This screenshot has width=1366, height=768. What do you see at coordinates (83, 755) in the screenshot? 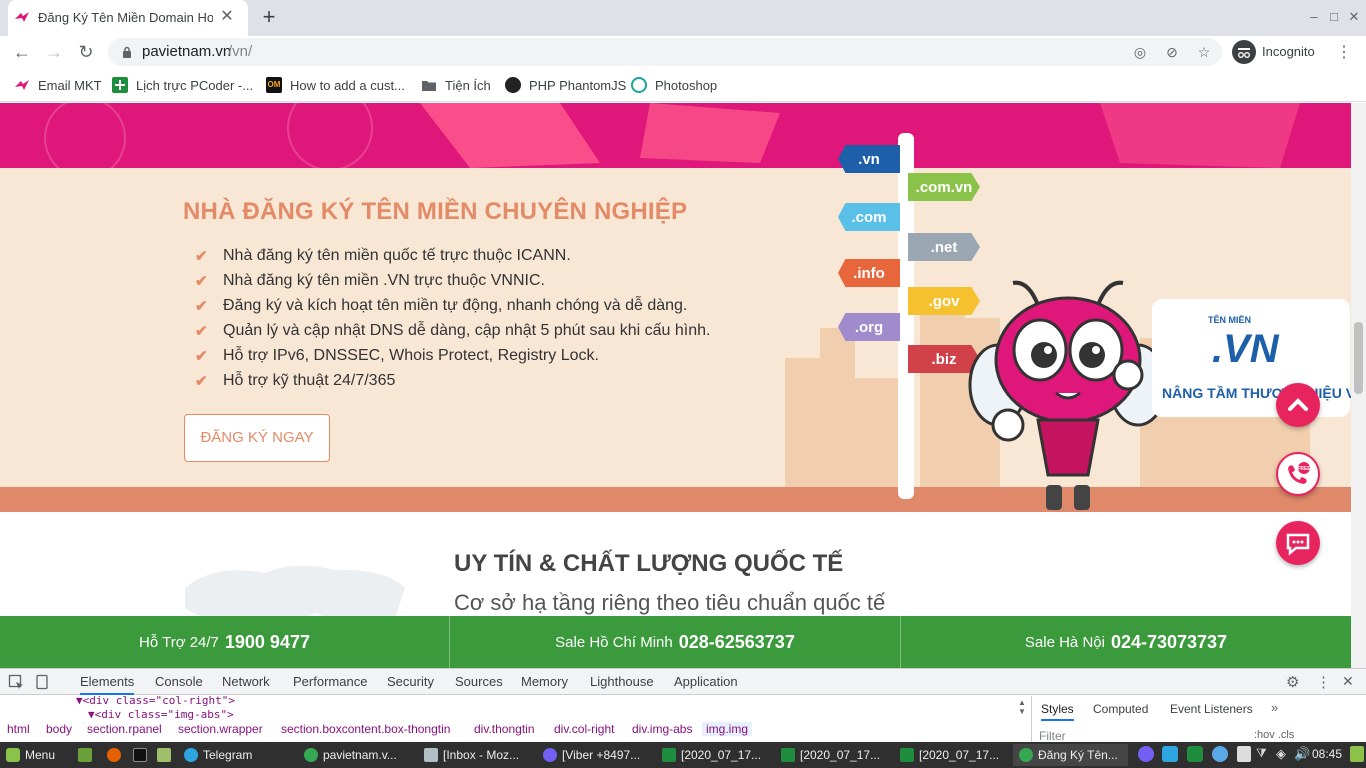
I see `show-desktop-icon` at bounding box center [83, 755].